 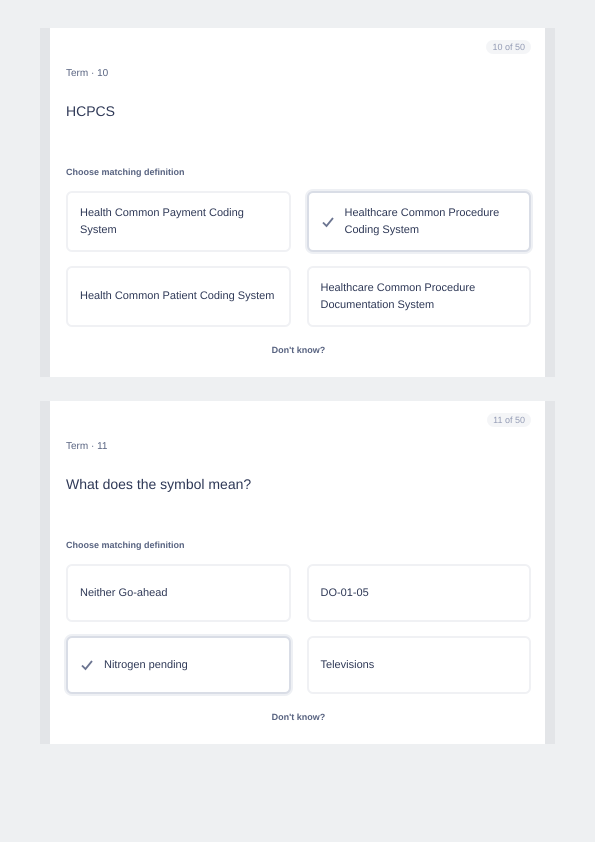 What do you see at coordinates (418, 296) in the screenshot?
I see `answer-option: Healthcare Common Procedure Documentation System` at bounding box center [418, 296].